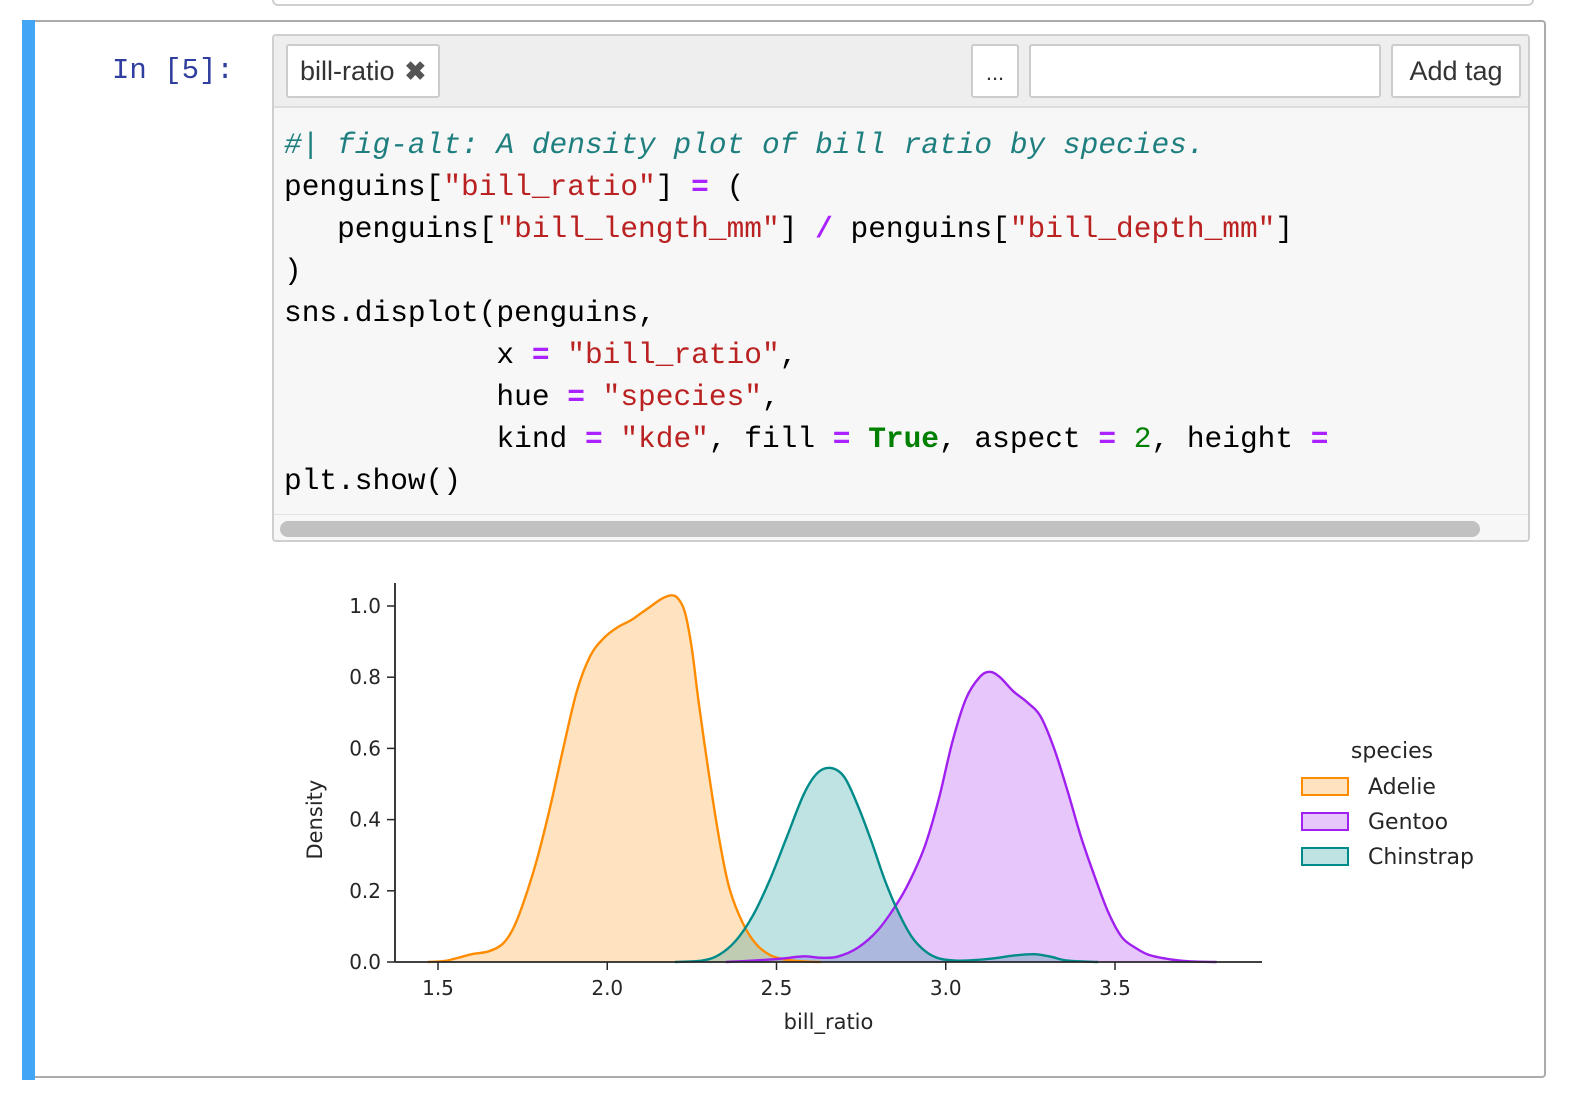 The image size is (1588, 1108). I want to click on code-string: "species", so click(682, 397).